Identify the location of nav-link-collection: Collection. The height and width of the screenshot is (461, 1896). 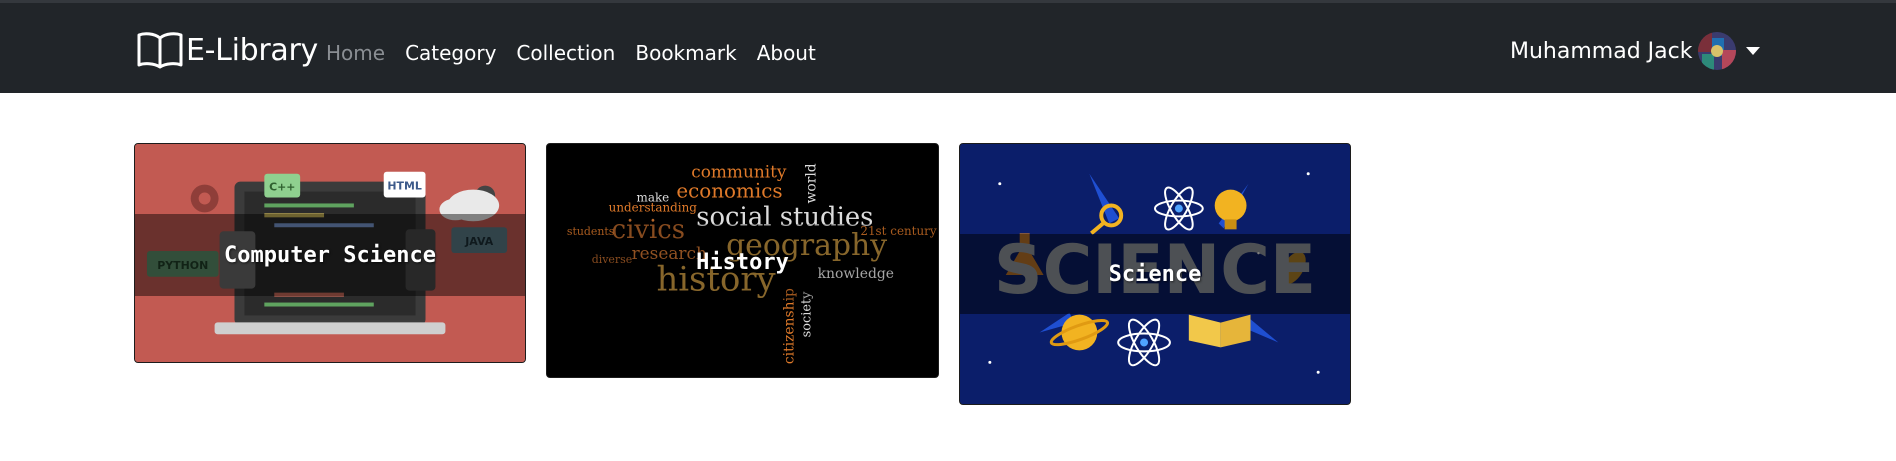
(565, 53).